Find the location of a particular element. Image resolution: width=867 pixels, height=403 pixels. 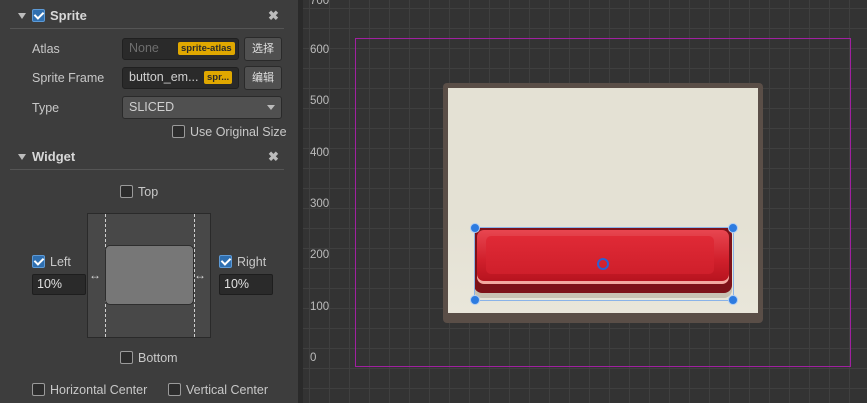

widget-right-input: 10% is located at coordinates (246, 284).